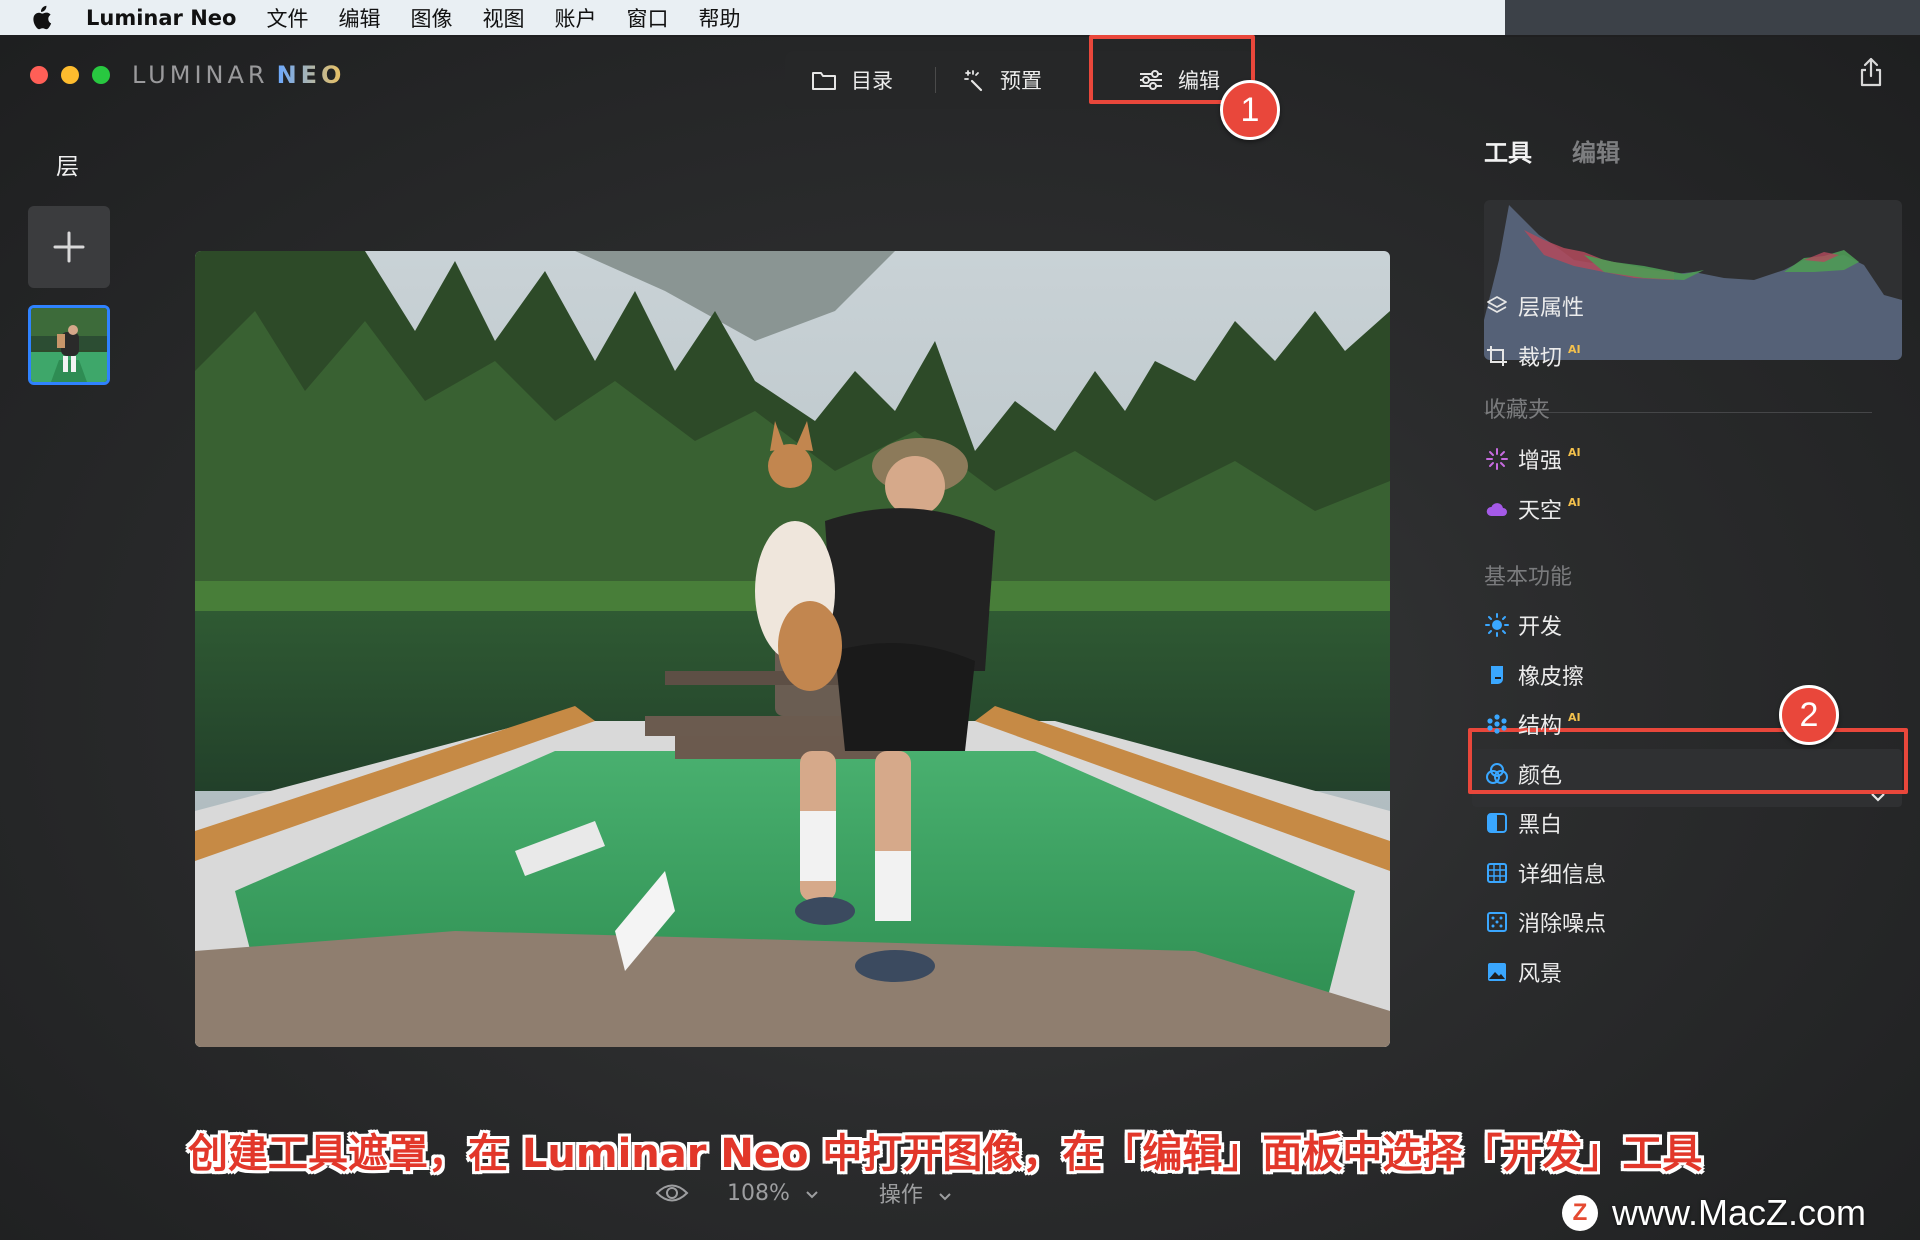  I want to click on tool-details: 详细信息, so click(1545, 873).